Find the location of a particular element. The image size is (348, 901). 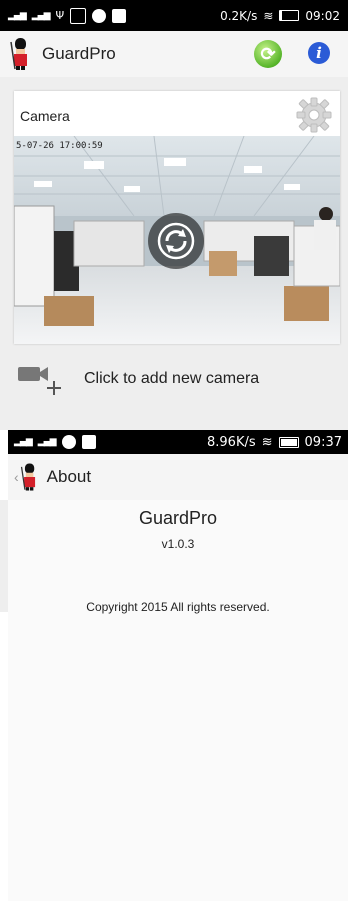

status-bar-about: ▂▄▆ ▂▄▆ 8.96K/s ≋ 09:37 is located at coordinates (178, 442).